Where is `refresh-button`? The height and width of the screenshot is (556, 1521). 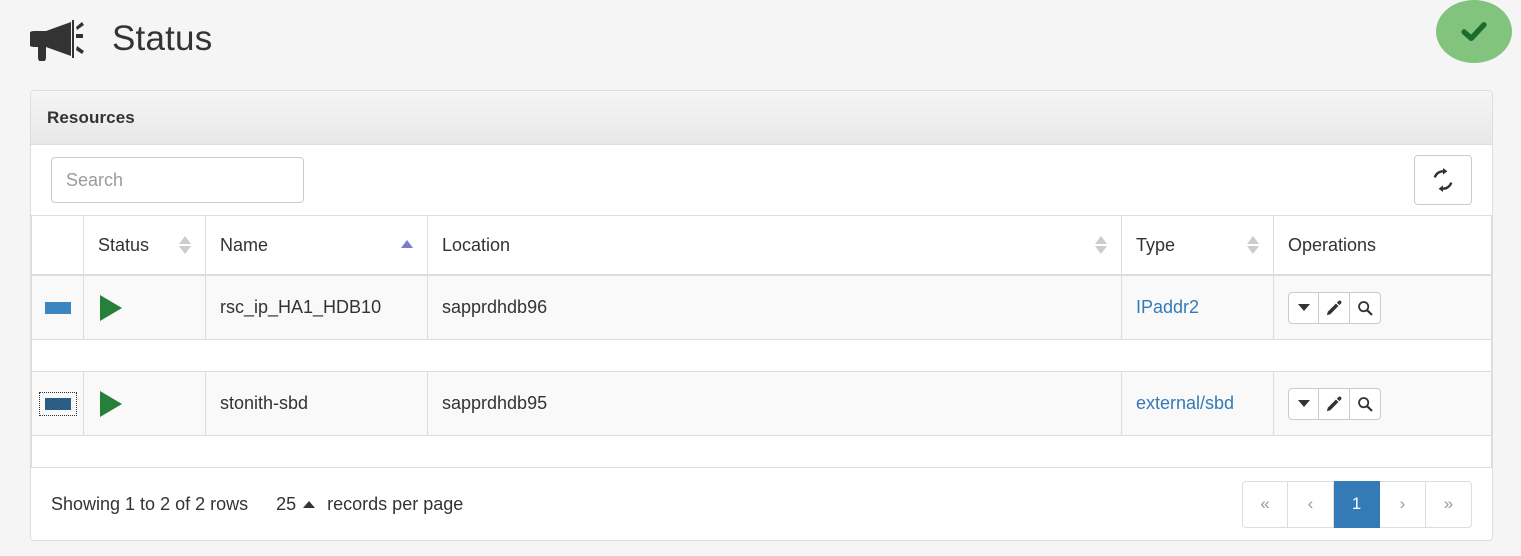 refresh-button is located at coordinates (1443, 180).